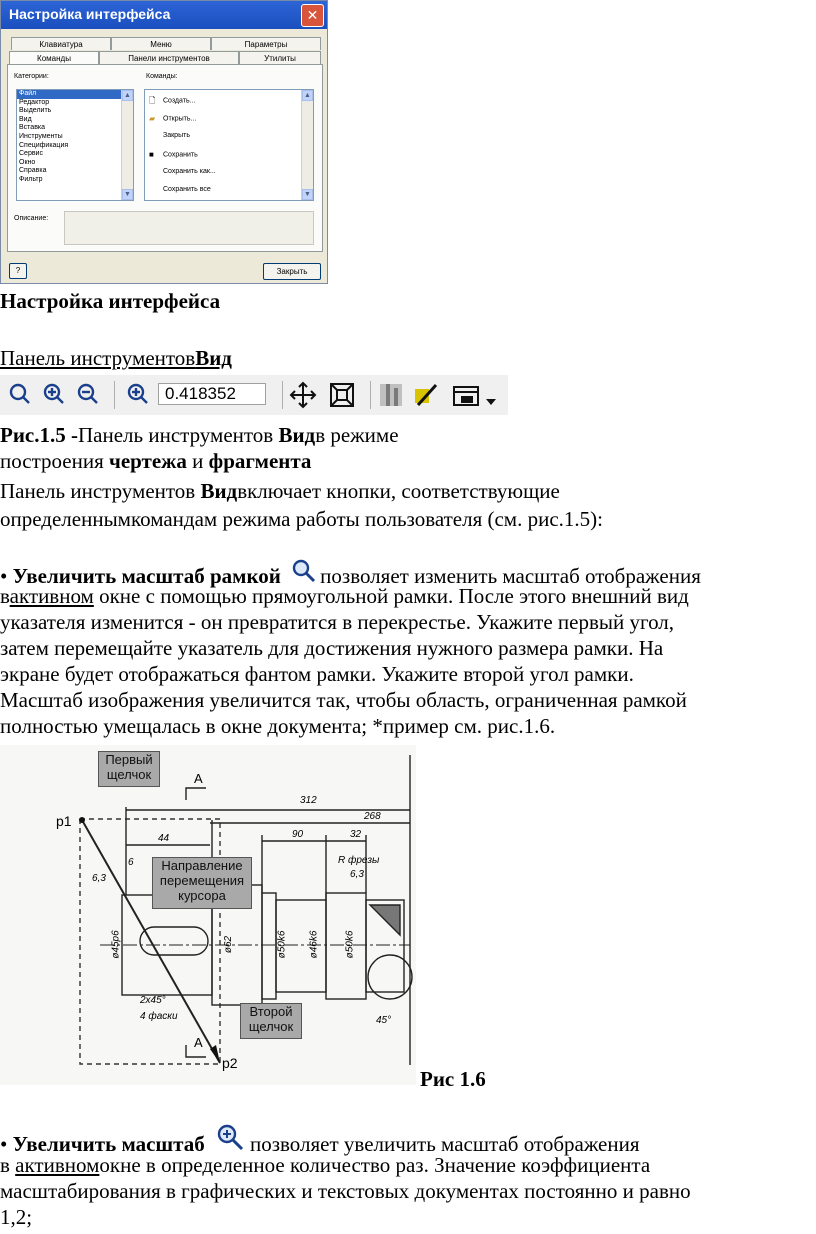 This screenshot has width=816, height=1234. What do you see at coordinates (162, 76) in the screenshot?
I see `commands-label: Команды:` at bounding box center [162, 76].